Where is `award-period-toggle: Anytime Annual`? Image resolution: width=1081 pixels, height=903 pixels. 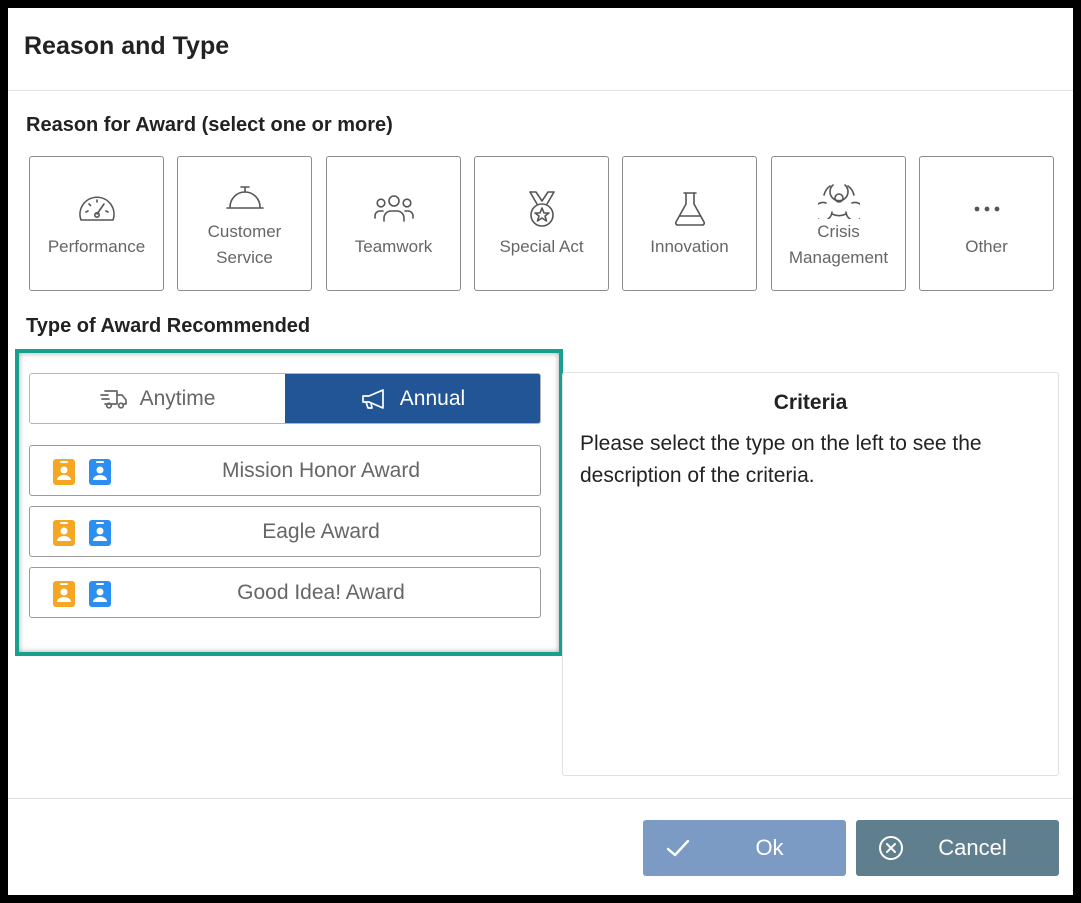 award-period-toggle: Anytime Annual is located at coordinates (285, 398).